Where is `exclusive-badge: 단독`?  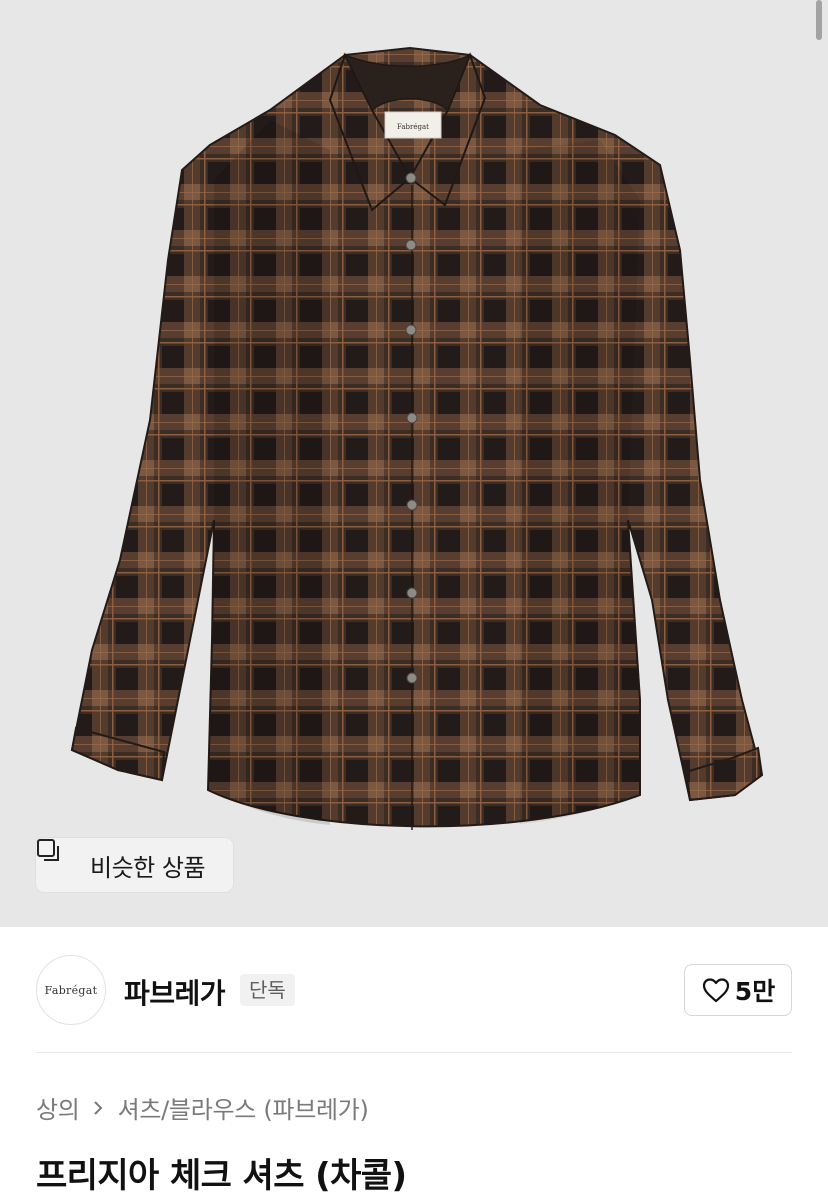
exclusive-badge: 단독 is located at coordinates (267, 990).